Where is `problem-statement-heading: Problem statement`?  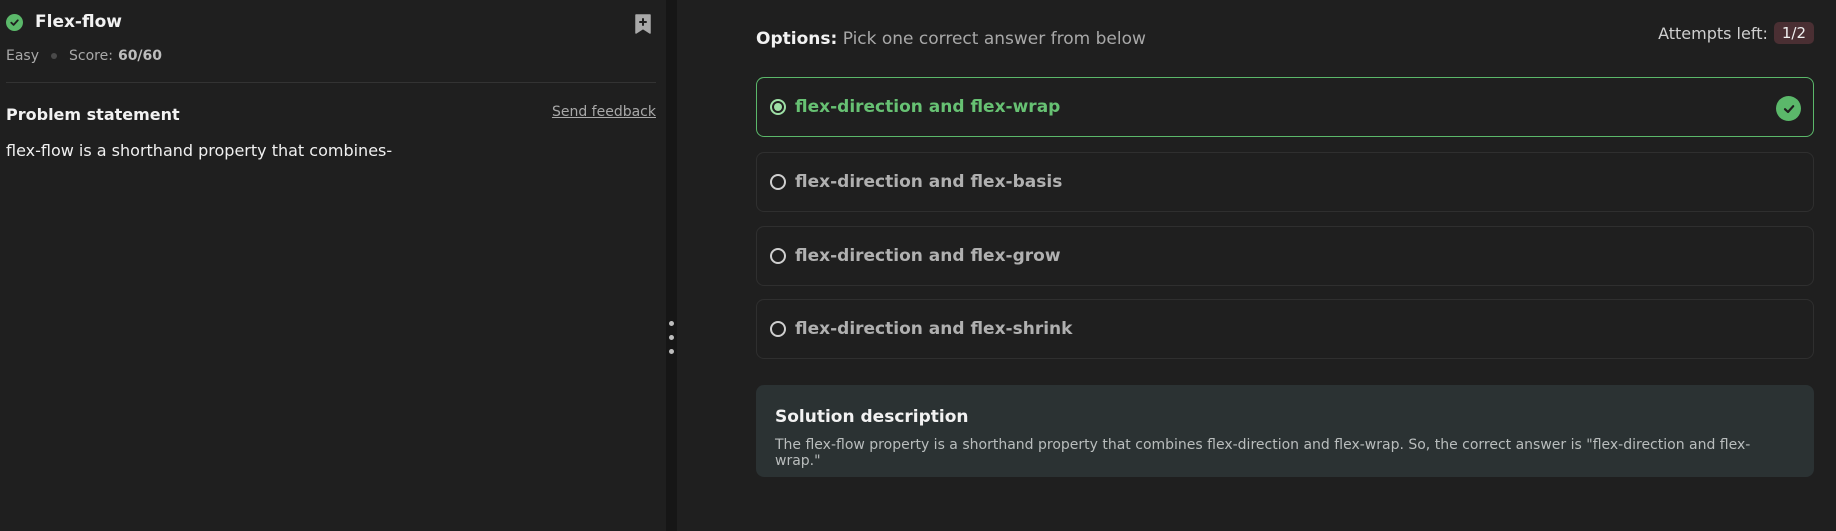
problem-statement-heading: Problem statement is located at coordinates (93, 114).